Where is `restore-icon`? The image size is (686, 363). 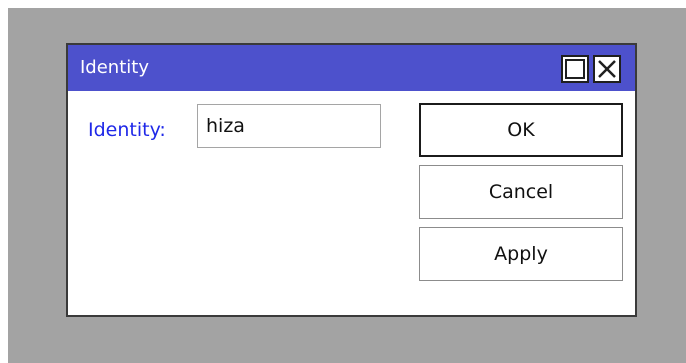
restore-icon is located at coordinates (575, 69).